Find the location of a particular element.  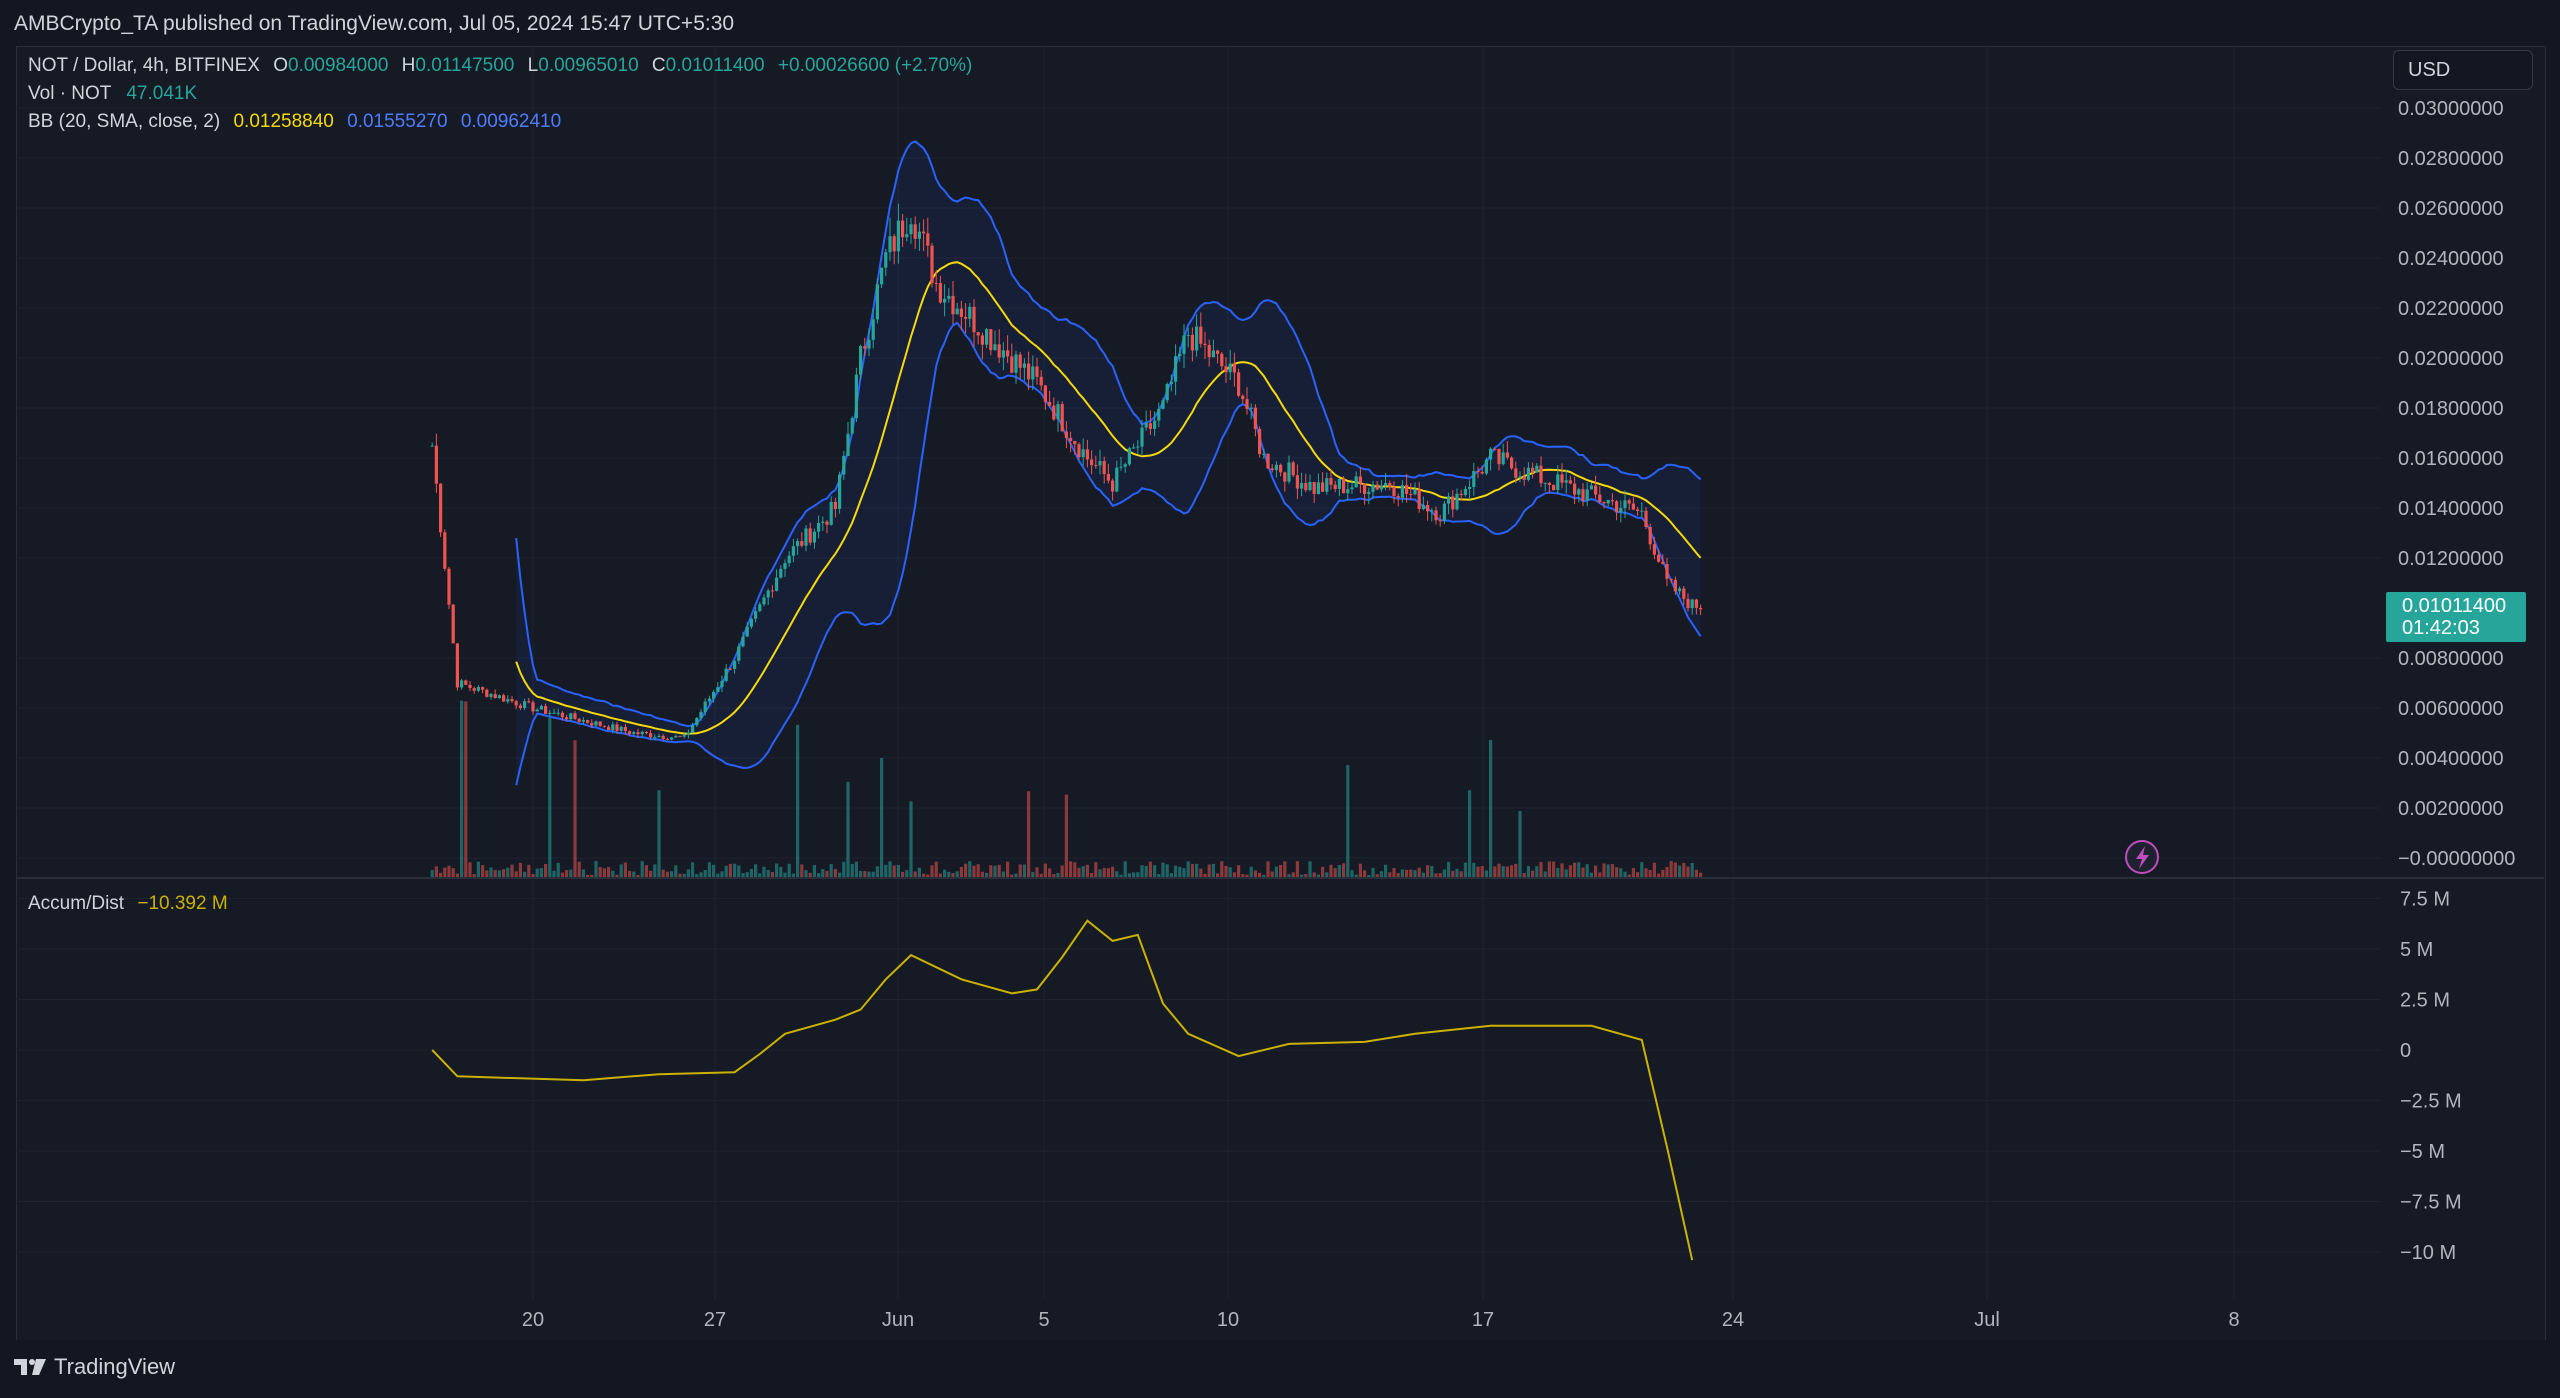

lightning-icon is located at coordinates (2142, 857).